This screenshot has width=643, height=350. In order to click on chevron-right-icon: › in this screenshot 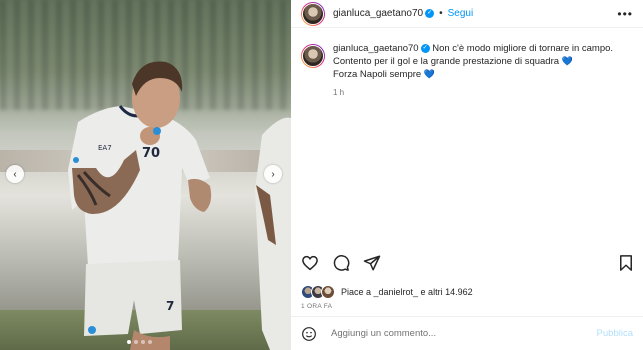, I will do `click(273, 174)`.